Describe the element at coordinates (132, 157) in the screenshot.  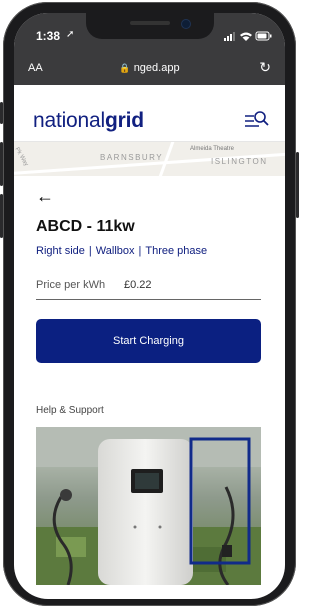
I see `map-area-label: BARNSBURY` at that location.